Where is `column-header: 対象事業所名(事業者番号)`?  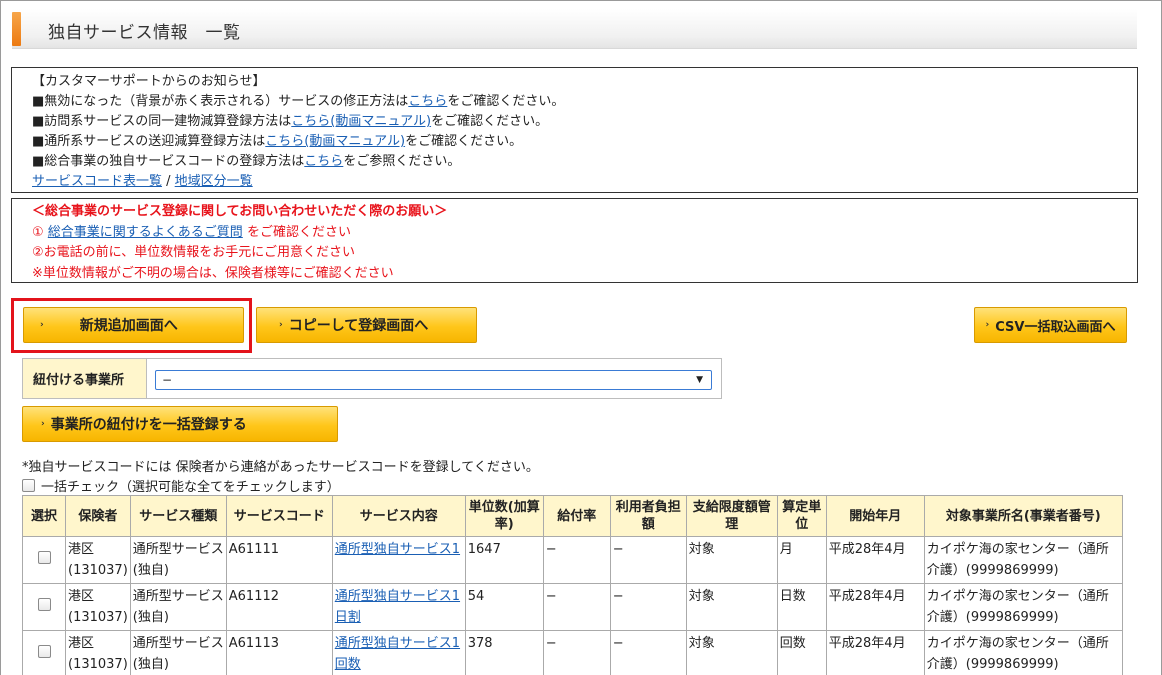
column-header: 対象事業所名(事業者番号) is located at coordinates (1023, 516).